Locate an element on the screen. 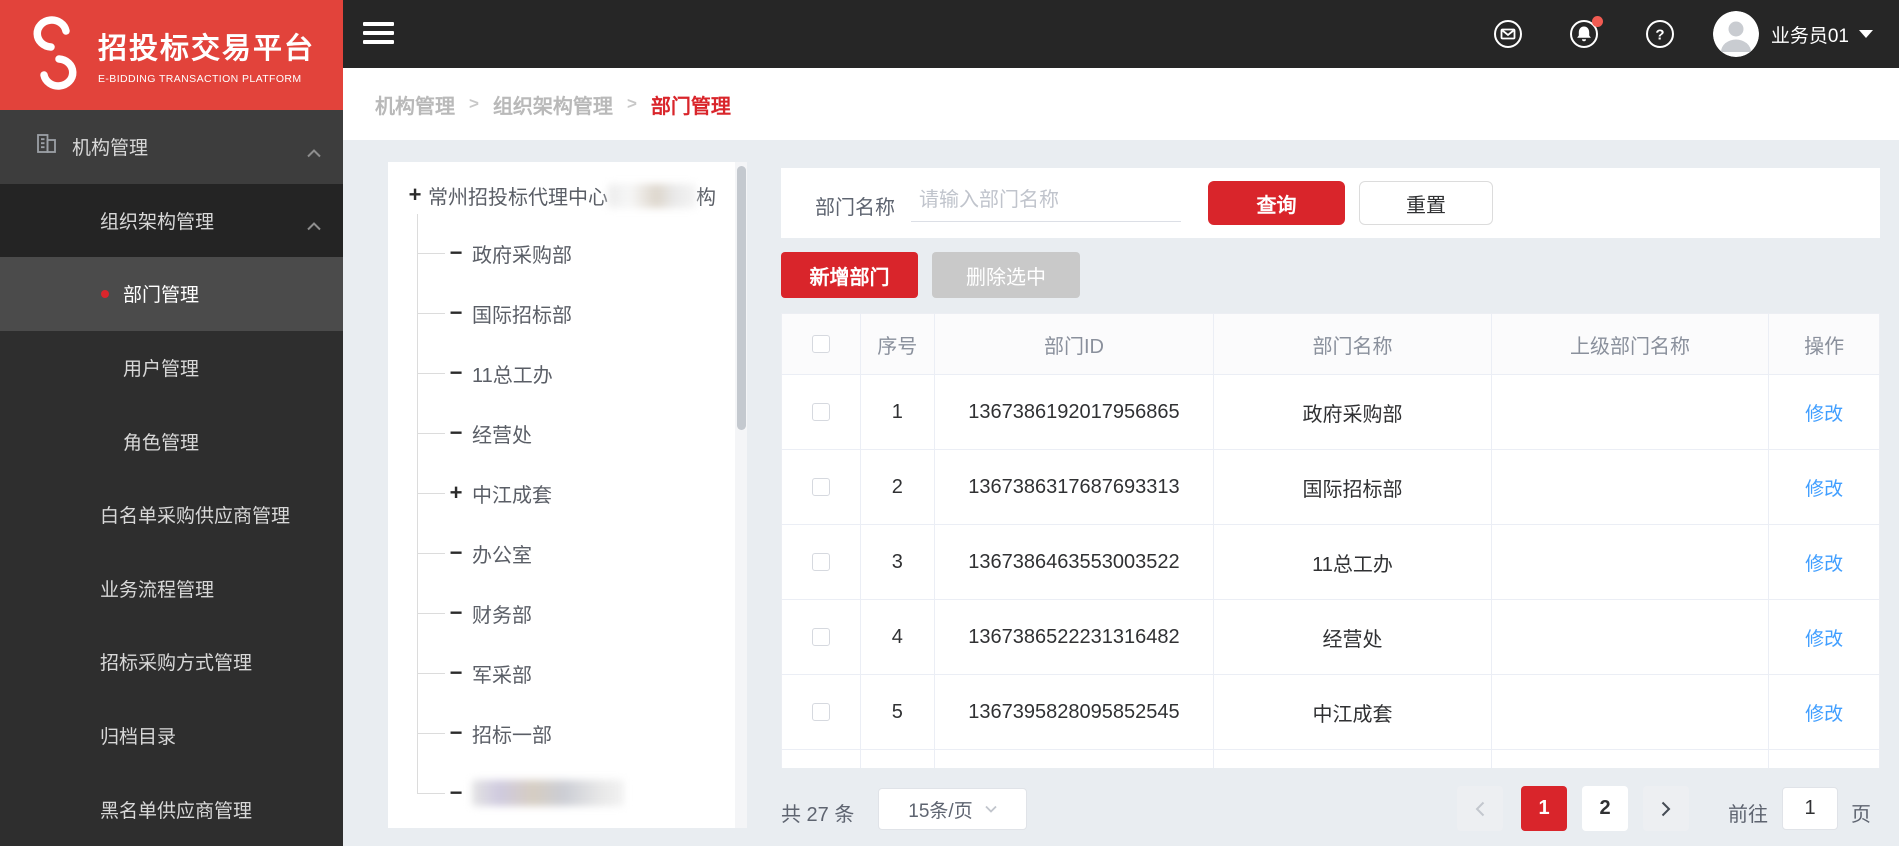  tree-node-label: 财务部 is located at coordinates (502, 613).